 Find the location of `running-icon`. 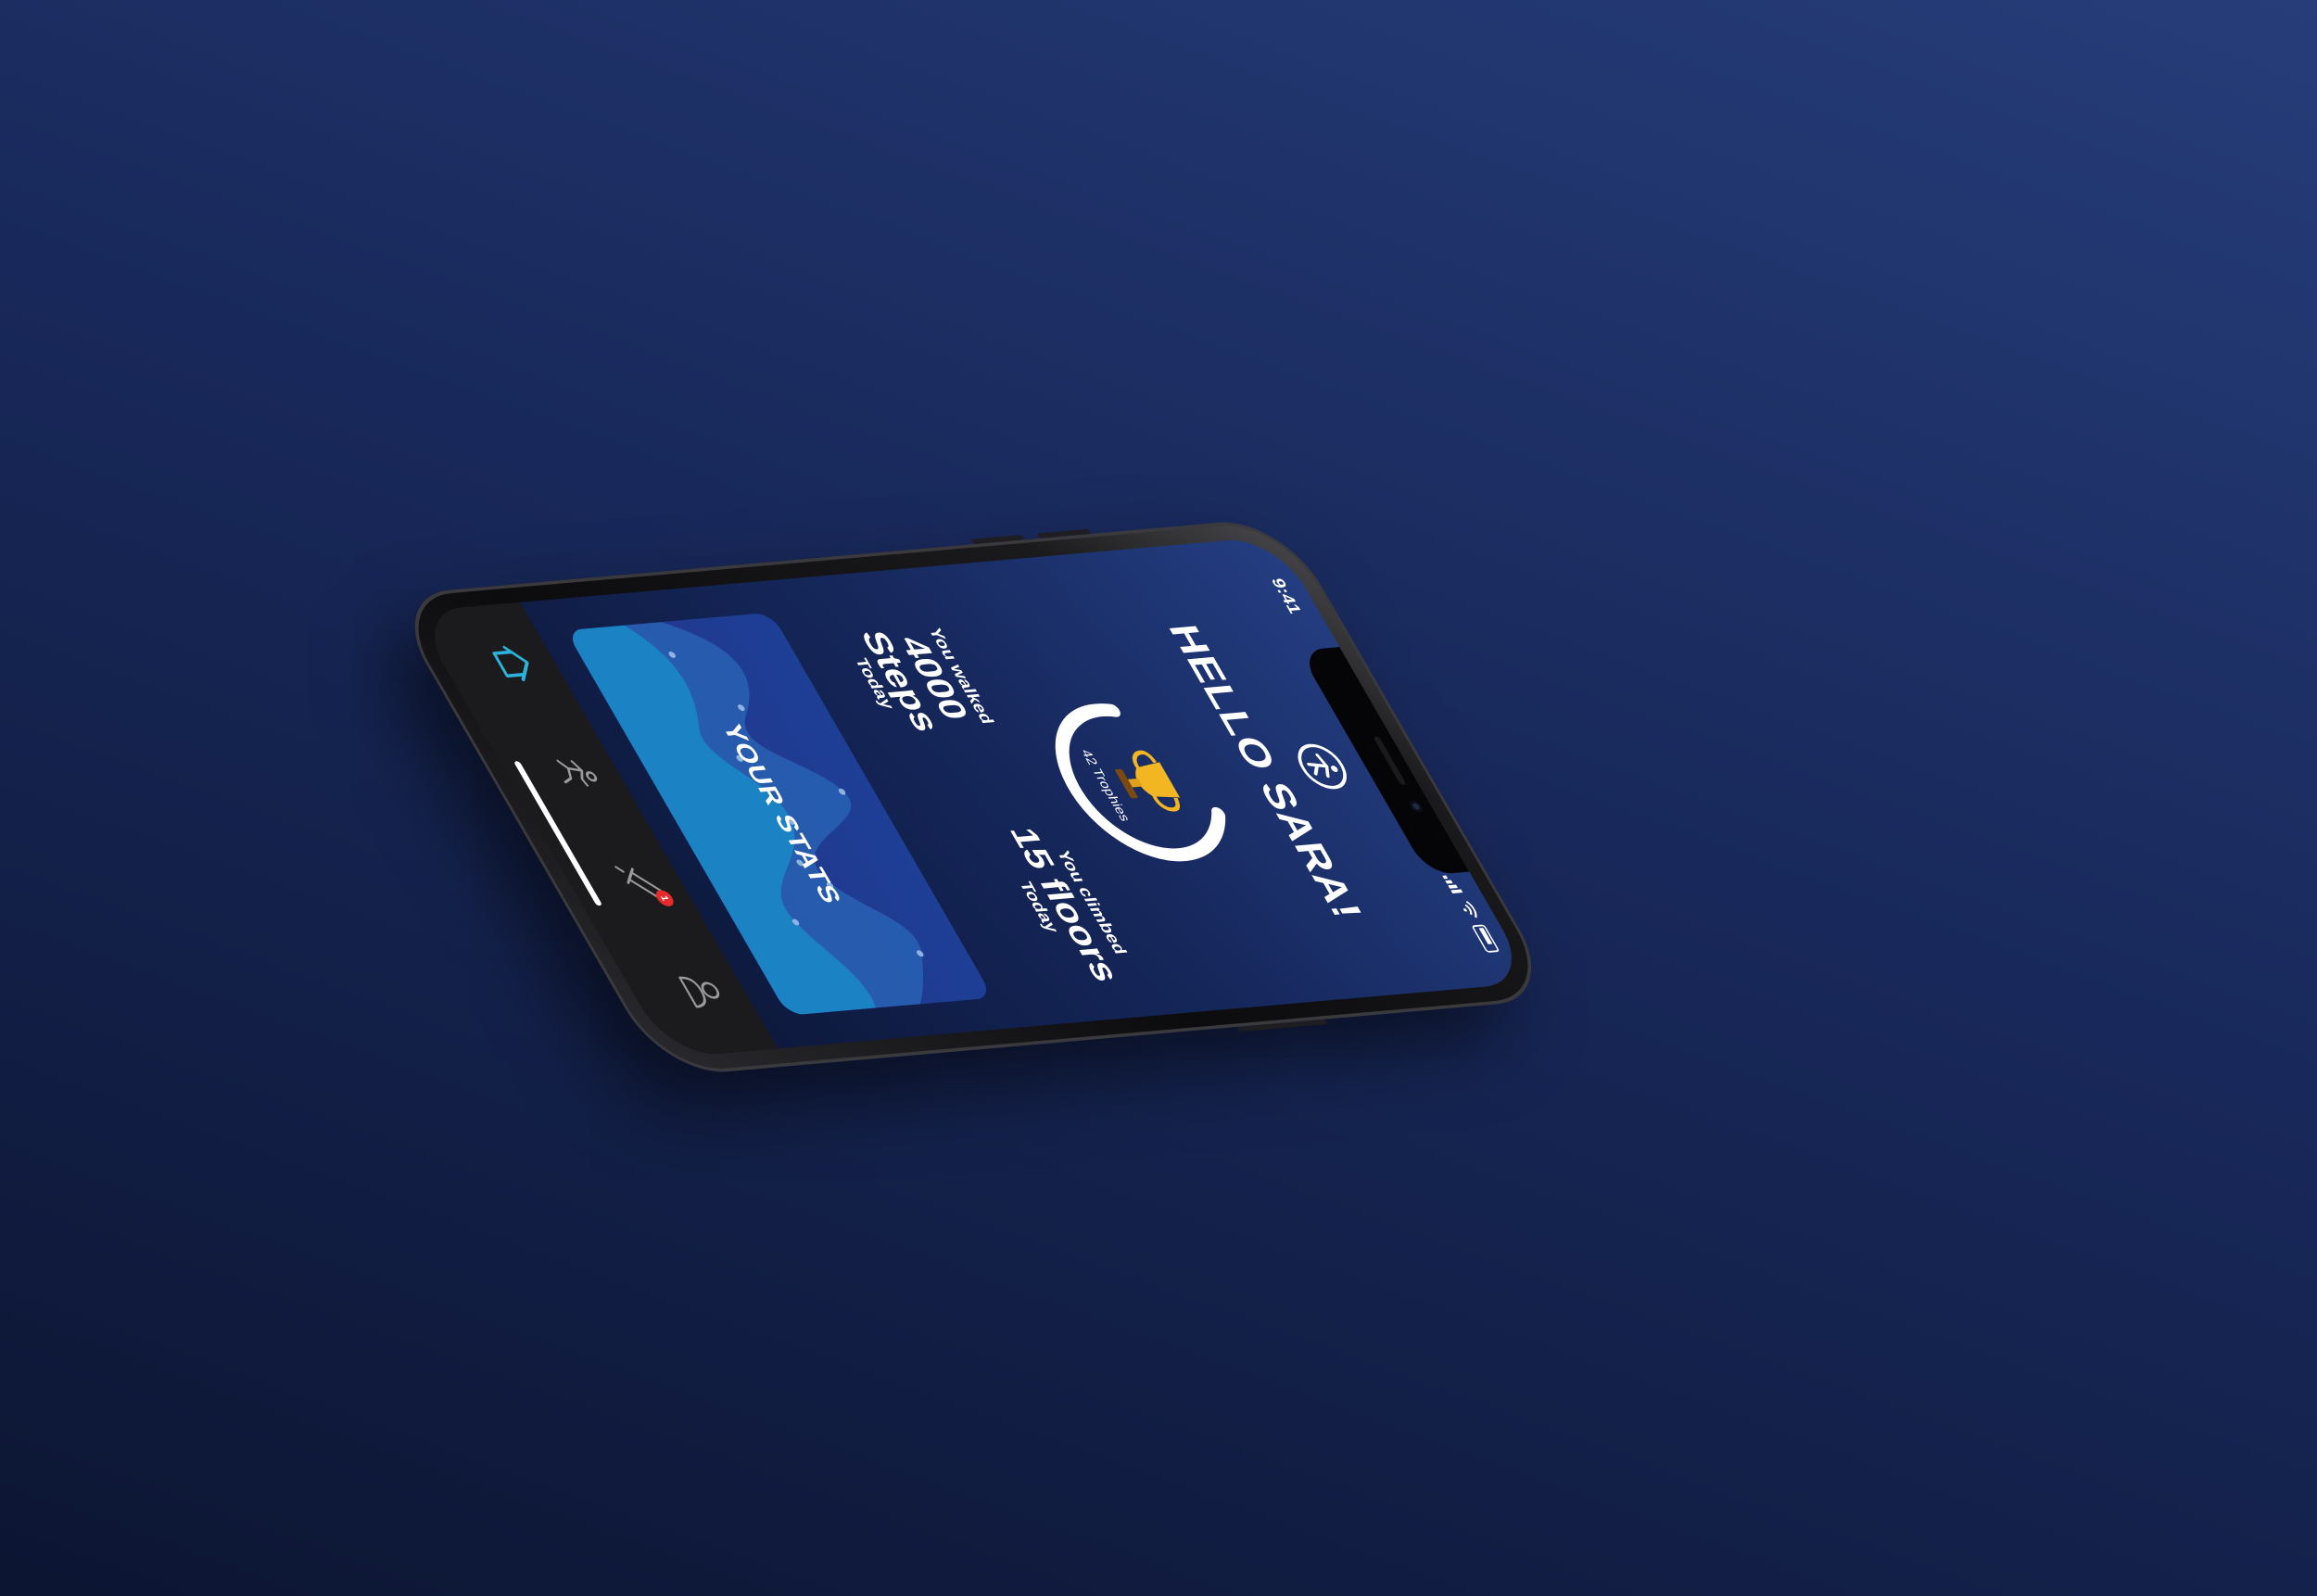

running-icon is located at coordinates (577, 773).